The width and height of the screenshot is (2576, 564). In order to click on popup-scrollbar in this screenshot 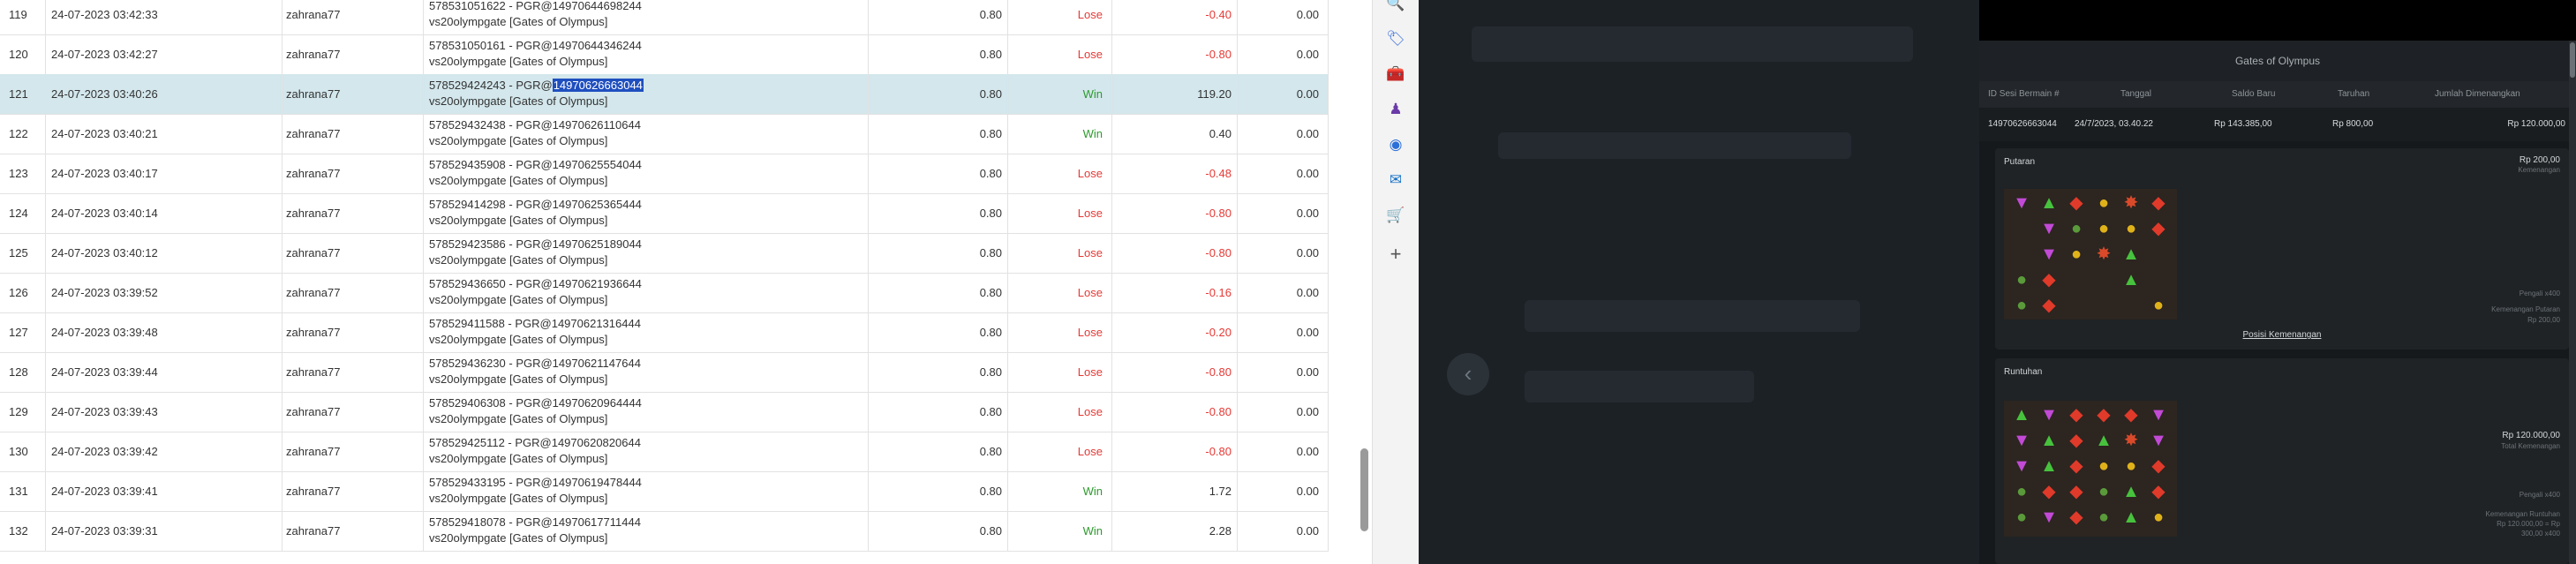, I will do `click(2573, 303)`.